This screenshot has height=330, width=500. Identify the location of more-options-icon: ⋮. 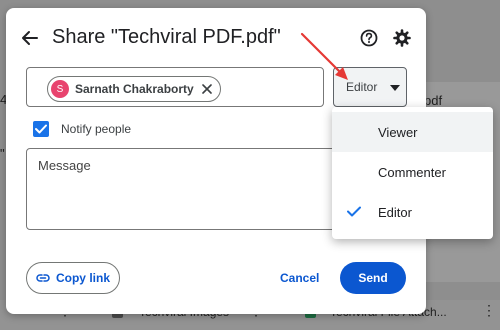
(489, 310).